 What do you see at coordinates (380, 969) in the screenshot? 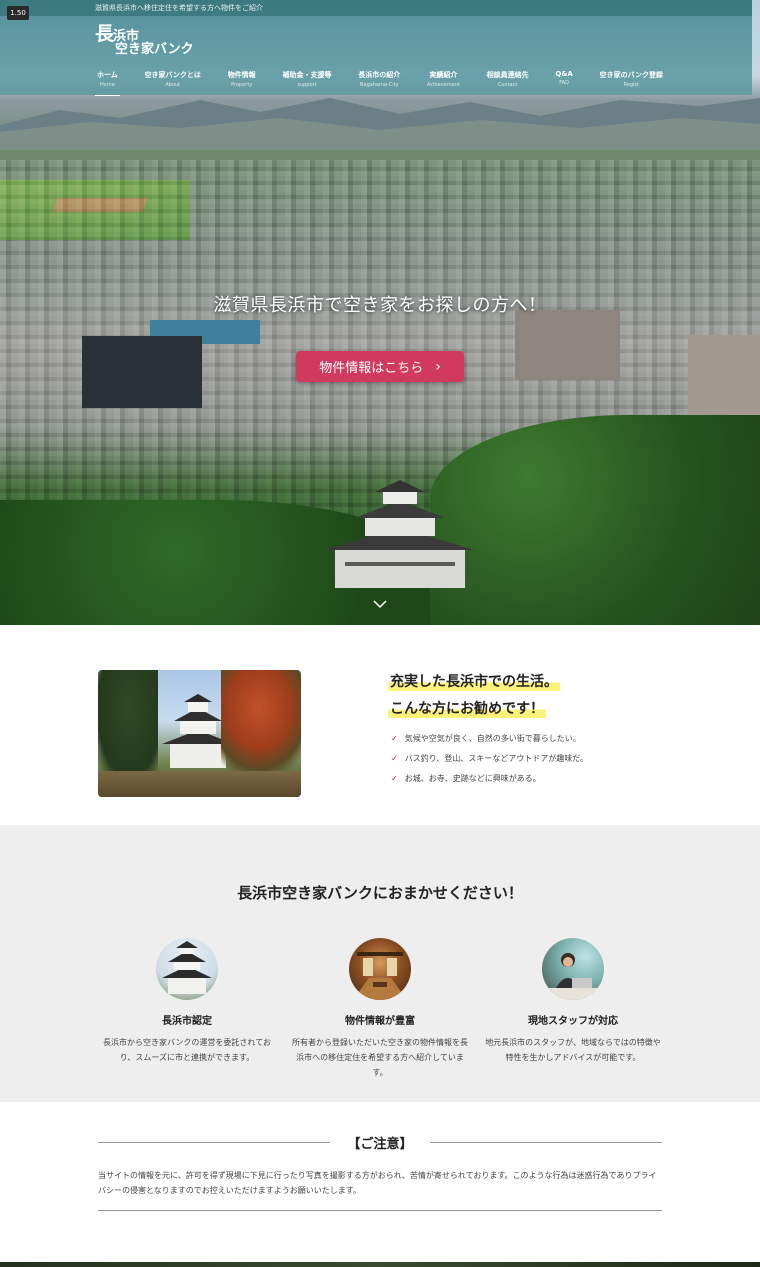
I see `house-interior-icon` at bounding box center [380, 969].